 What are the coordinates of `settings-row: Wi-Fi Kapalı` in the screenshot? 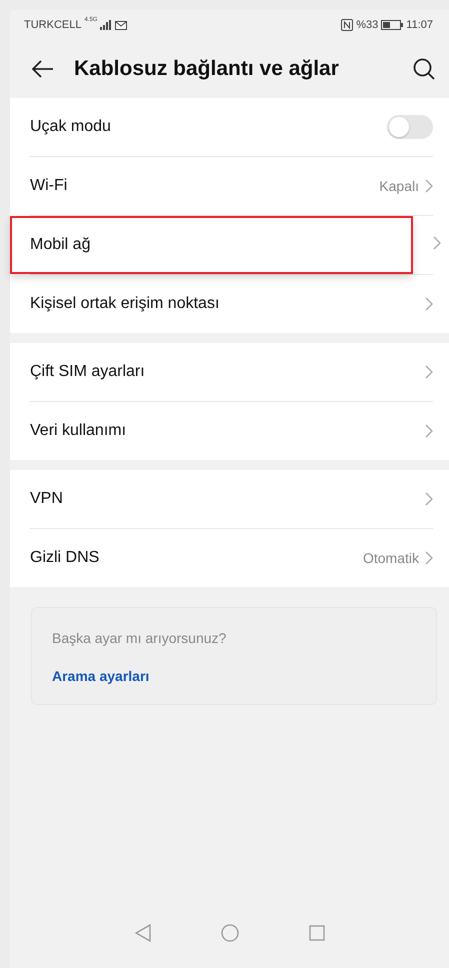 It's located at (229, 186).